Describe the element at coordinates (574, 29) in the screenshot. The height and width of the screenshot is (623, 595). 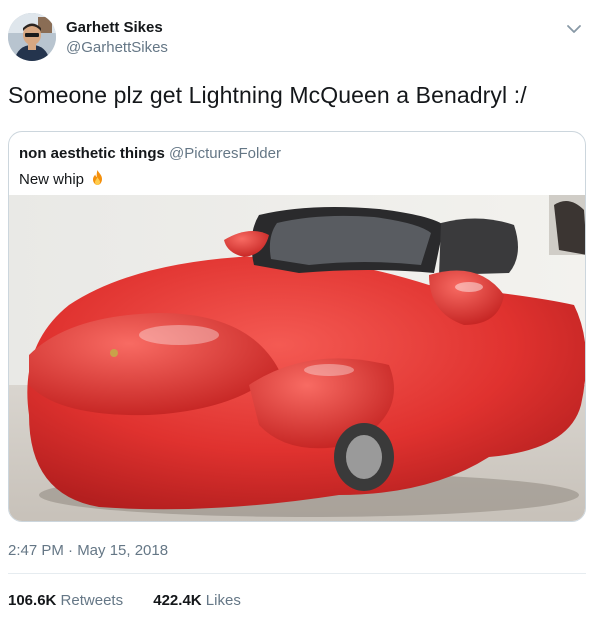
I see `chevron-down-icon` at that location.